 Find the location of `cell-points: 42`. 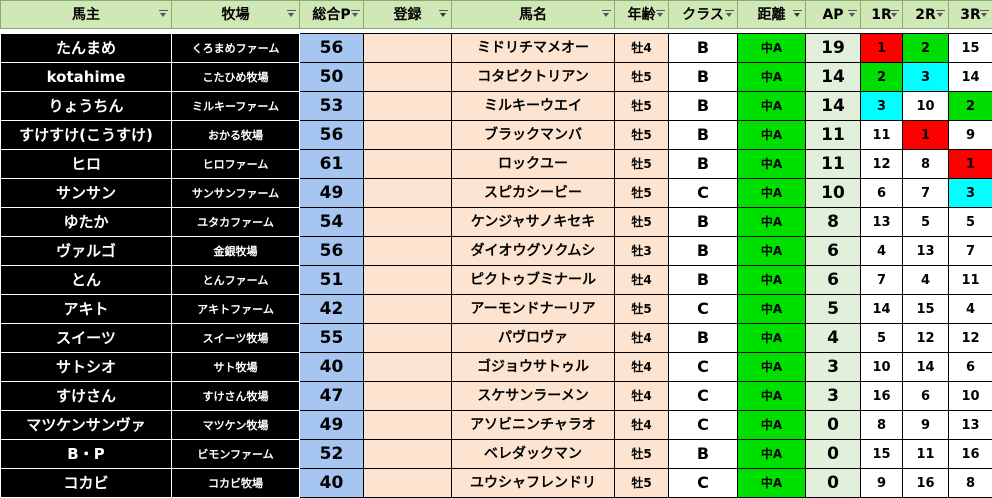

cell-points: 42 is located at coordinates (332, 309).